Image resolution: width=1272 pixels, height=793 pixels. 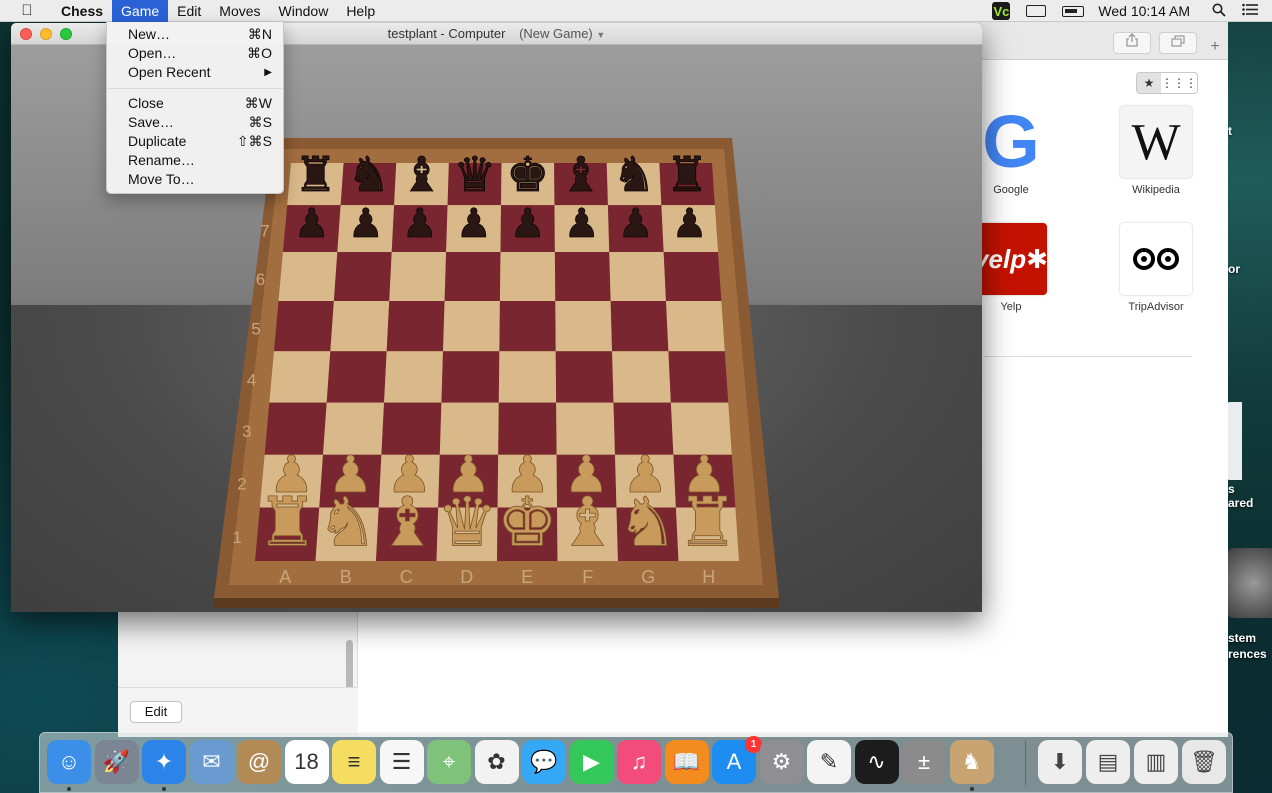 What do you see at coordinates (1167, 83) in the screenshot?
I see `favorites-view-toggle: ★ ⋮⋮⋮` at bounding box center [1167, 83].